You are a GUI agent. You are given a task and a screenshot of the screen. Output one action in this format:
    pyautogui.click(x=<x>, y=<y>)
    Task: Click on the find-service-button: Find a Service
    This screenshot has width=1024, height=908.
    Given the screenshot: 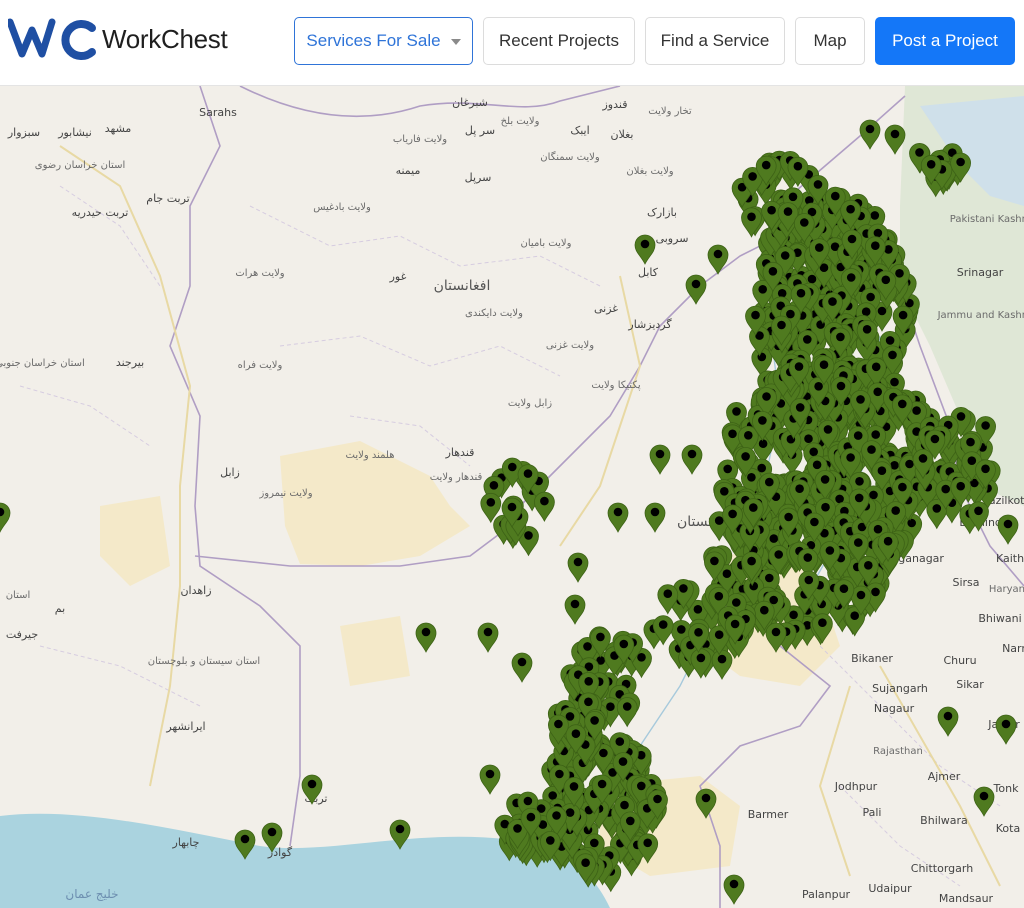 What is the action you would take?
    pyautogui.click(x=715, y=41)
    